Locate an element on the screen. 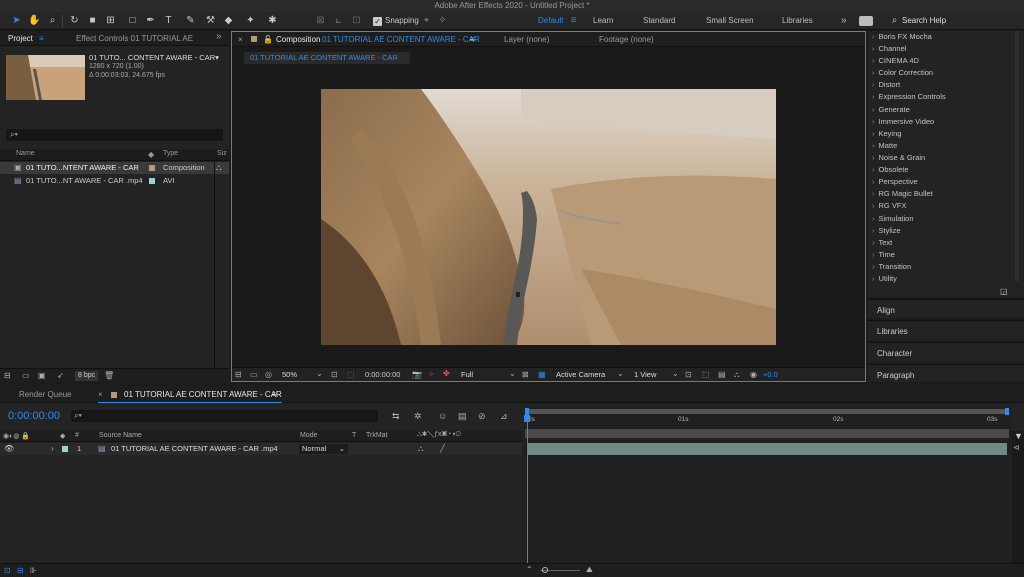 The height and width of the screenshot is (577, 1024). timeline-graph-area: 0s 01s 02s 03s is located at coordinates (768, 484).